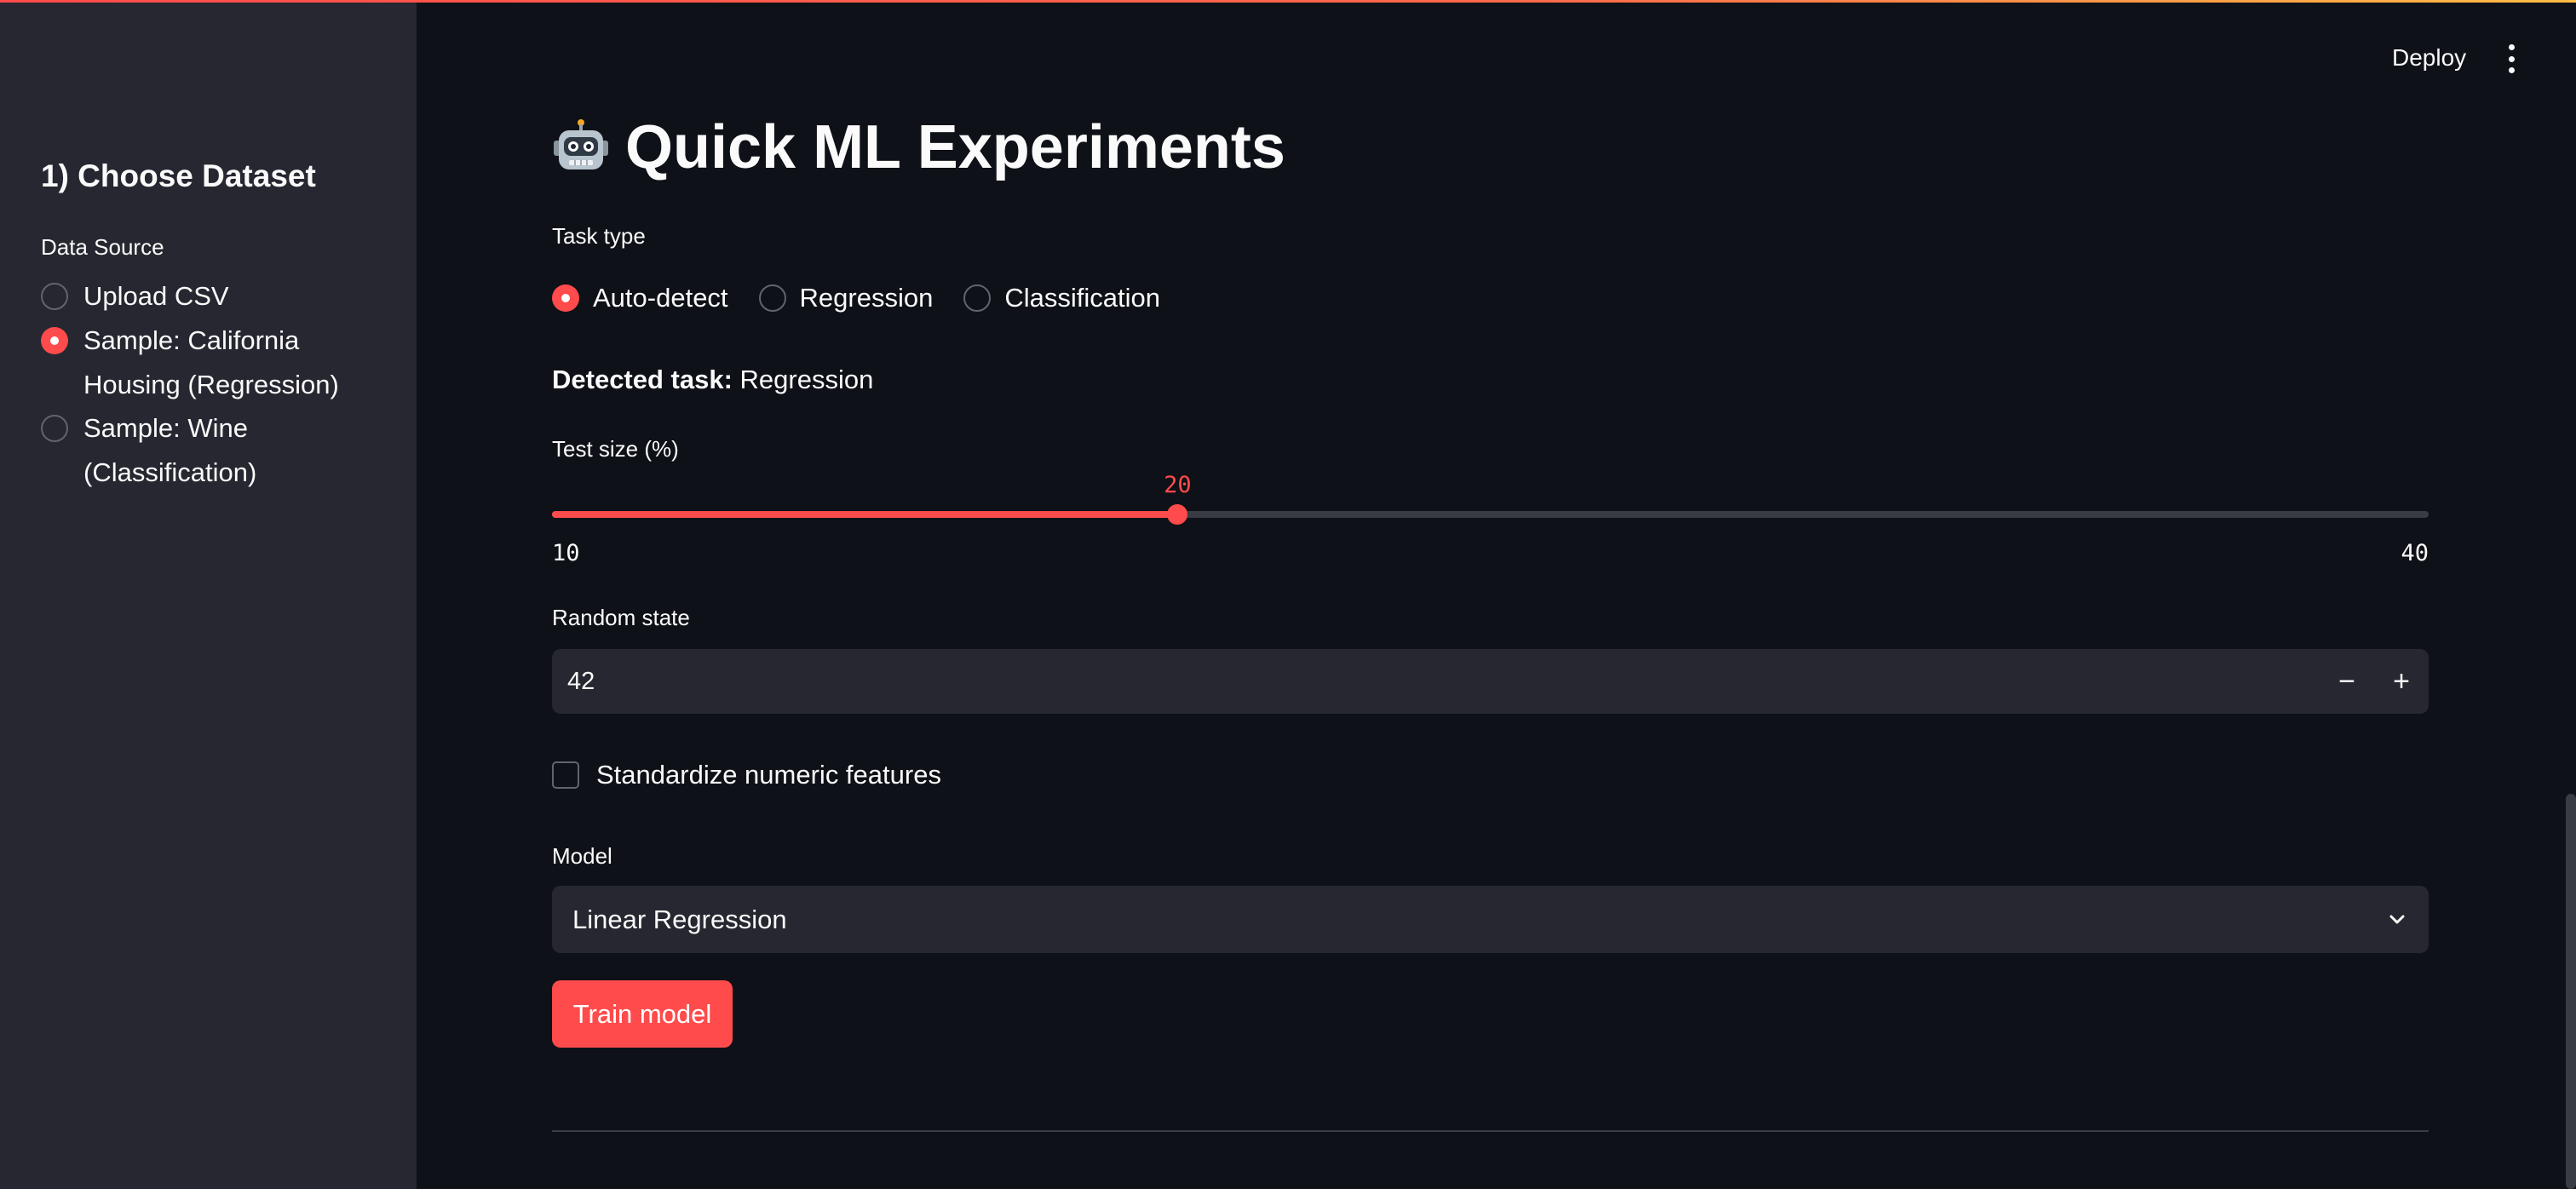 This screenshot has width=2576, height=1189. What do you see at coordinates (867, 298) in the screenshot?
I see `task-option-label: Regression` at bounding box center [867, 298].